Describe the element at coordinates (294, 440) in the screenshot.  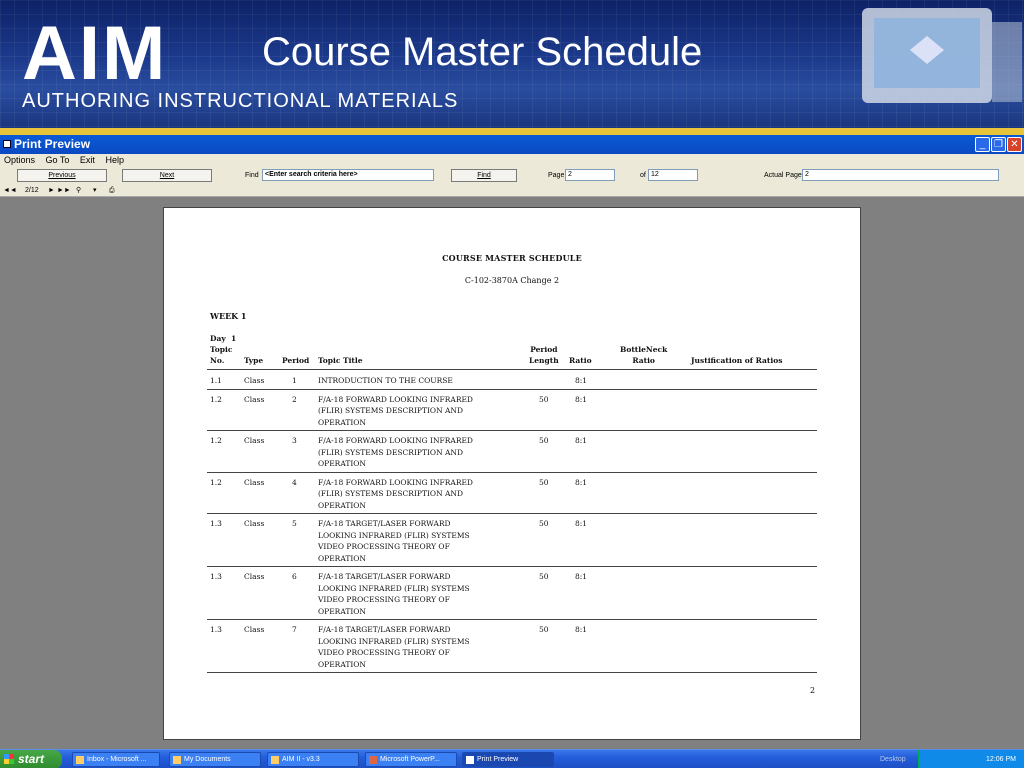
I see `period-cell: 3` at that location.